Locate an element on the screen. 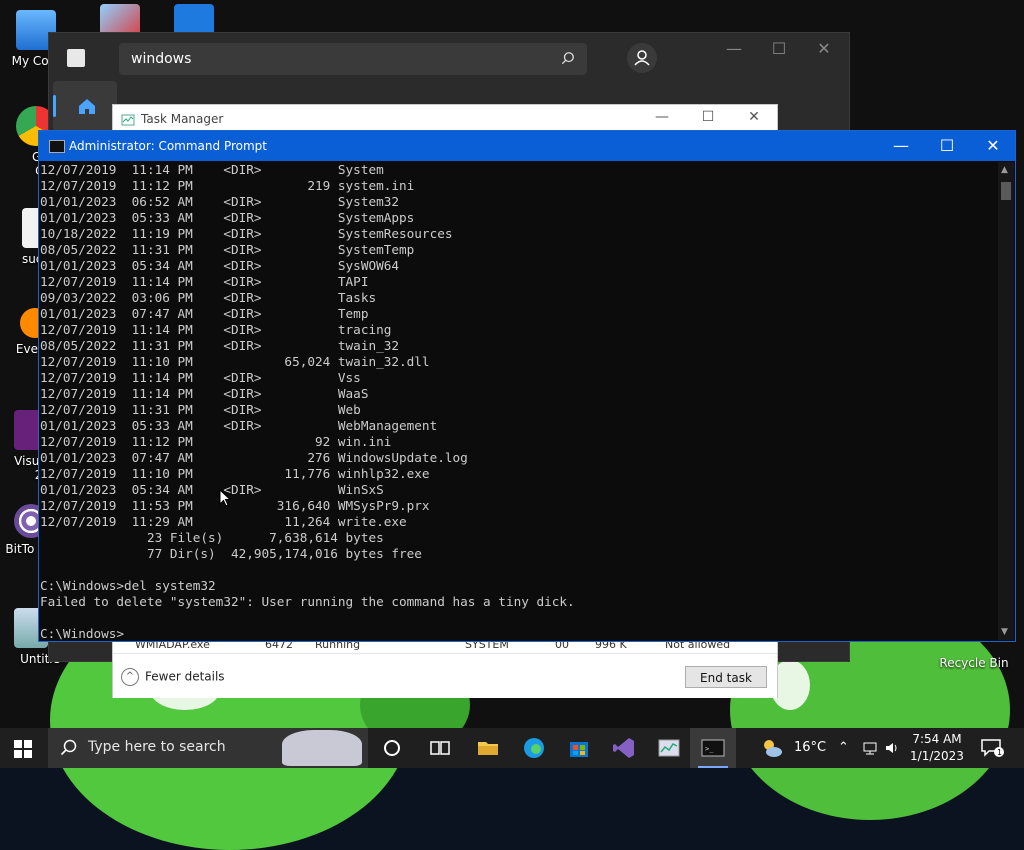 This screenshot has height=850, width=1024. weather-temperature: 16°C is located at coordinates (810, 747).